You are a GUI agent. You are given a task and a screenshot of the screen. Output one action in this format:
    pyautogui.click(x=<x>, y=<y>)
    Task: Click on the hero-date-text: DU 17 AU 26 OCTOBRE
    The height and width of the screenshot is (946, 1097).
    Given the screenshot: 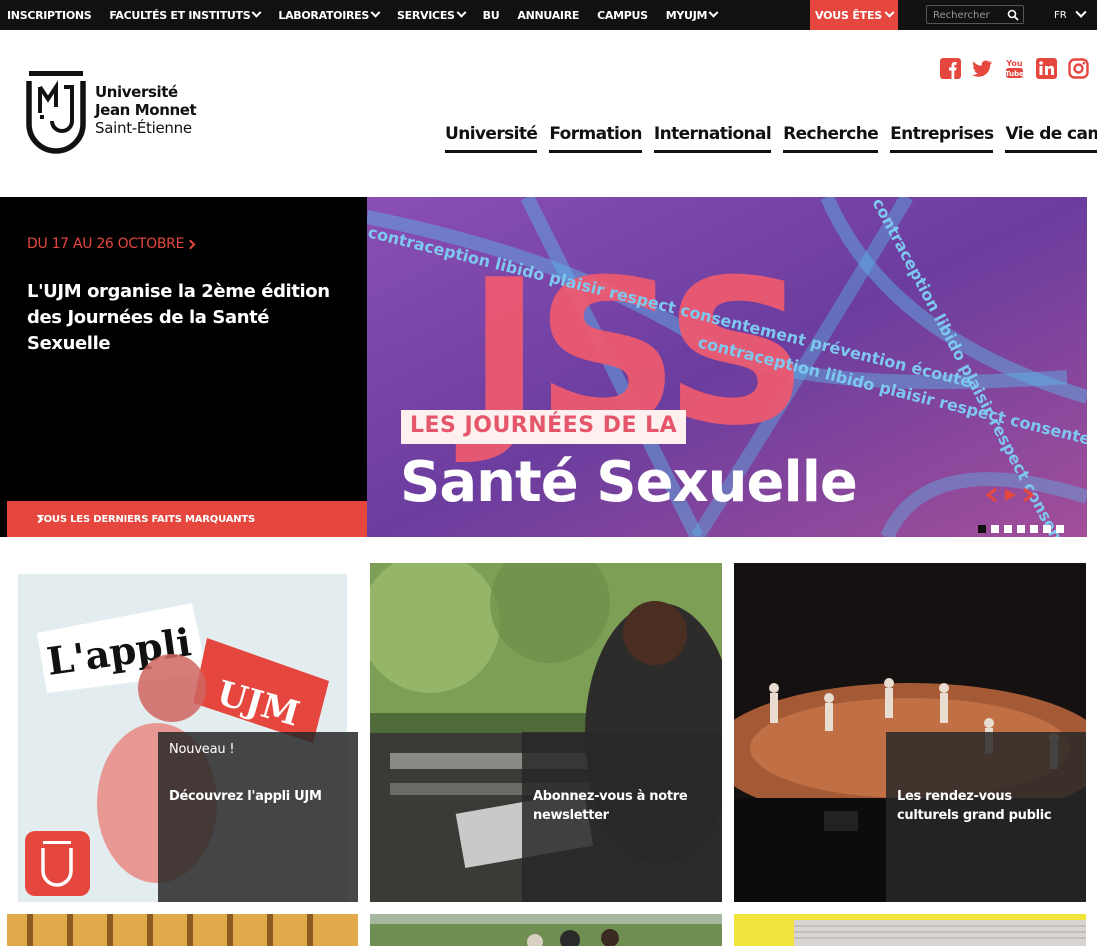 What is the action you would take?
    pyautogui.click(x=106, y=244)
    